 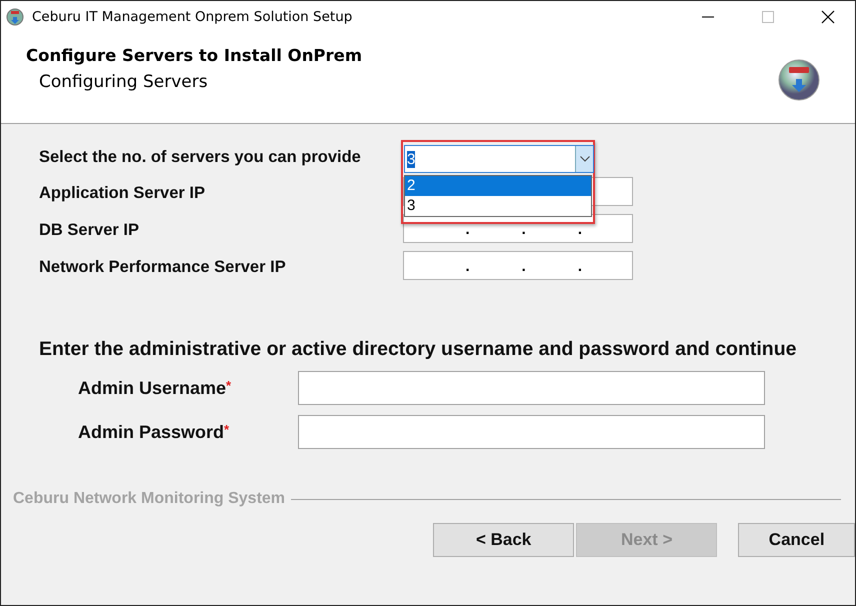 What do you see at coordinates (498, 206) in the screenshot?
I see `dropdown-option: 3` at bounding box center [498, 206].